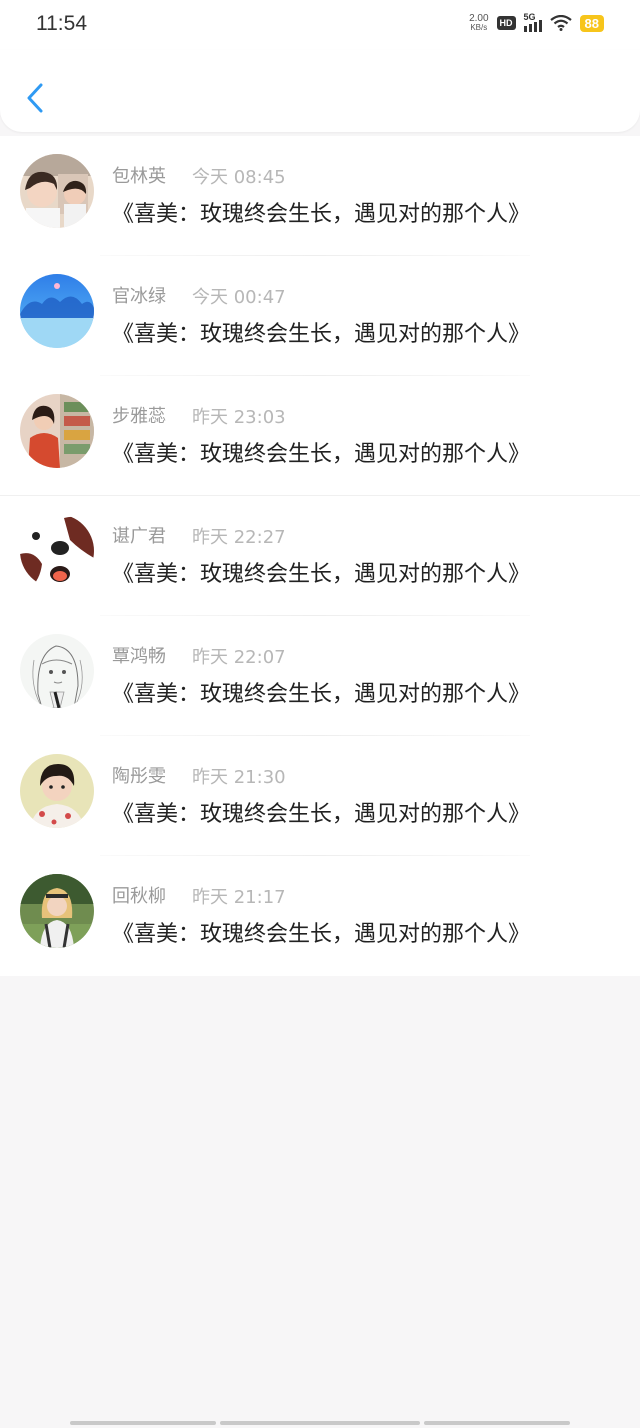  What do you see at coordinates (239, 897) in the screenshot?
I see `message-time: 昨天 21:17` at bounding box center [239, 897].